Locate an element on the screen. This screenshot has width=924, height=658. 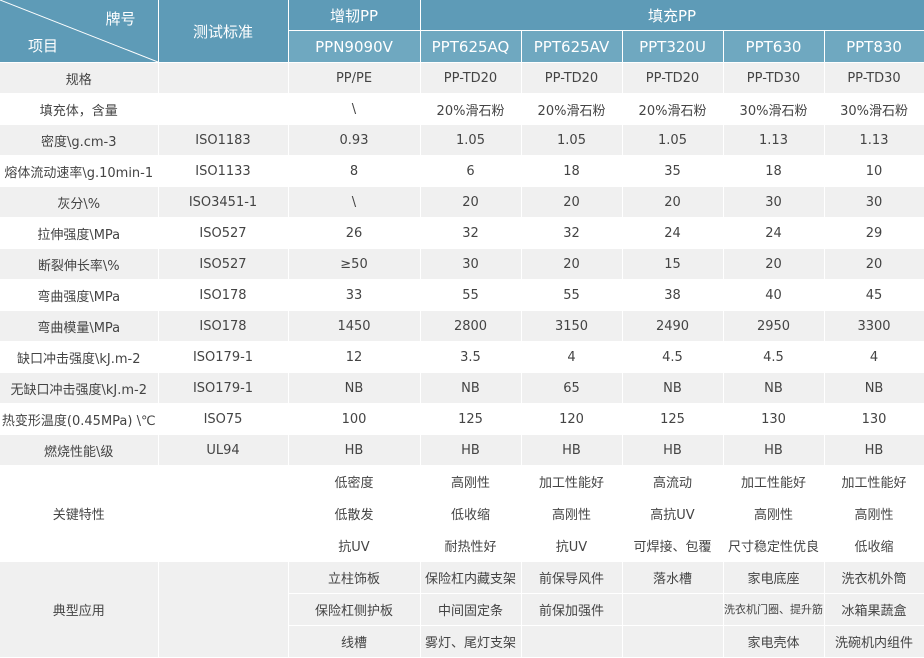
property-value: 2490 is located at coordinates (673, 326).